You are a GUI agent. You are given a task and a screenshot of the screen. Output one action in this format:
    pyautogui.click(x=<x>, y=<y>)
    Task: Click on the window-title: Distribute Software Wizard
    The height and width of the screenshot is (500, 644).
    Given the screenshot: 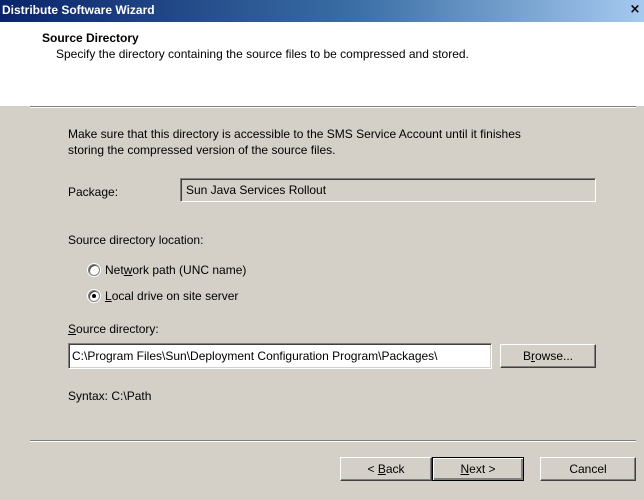 What is the action you would take?
    pyautogui.click(x=78, y=10)
    